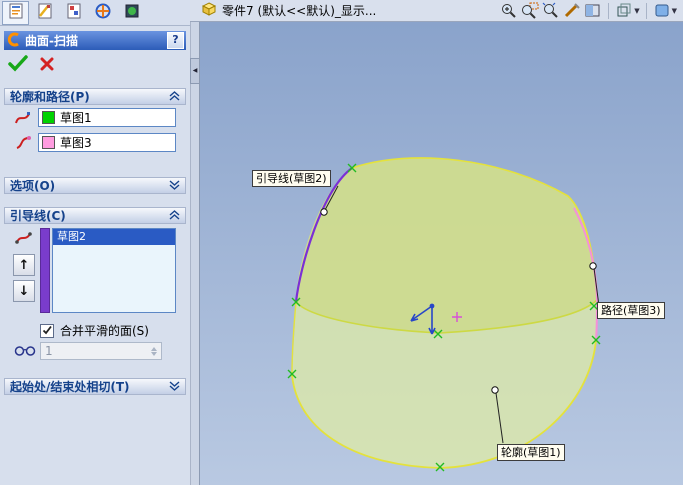 Image resolution: width=683 pixels, height=485 pixels. What do you see at coordinates (23, 118) in the screenshot?
I see `profile-icon` at bounding box center [23, 118].